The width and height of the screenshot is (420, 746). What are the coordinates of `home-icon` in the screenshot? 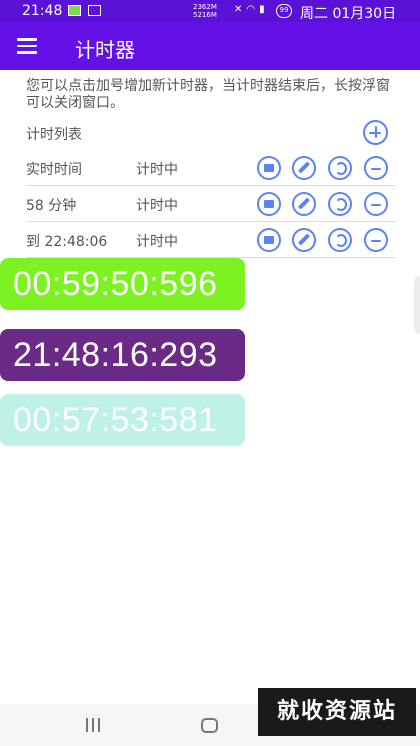 It's located at (209, 725).